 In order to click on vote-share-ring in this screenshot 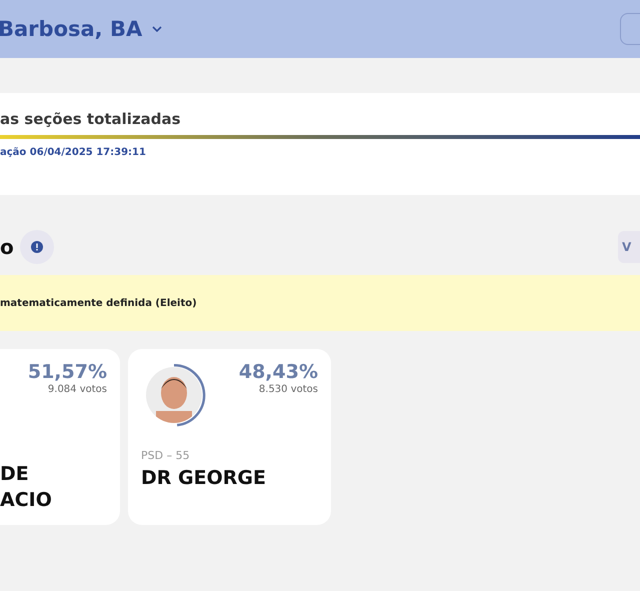, I will do `click(189, 395)`.